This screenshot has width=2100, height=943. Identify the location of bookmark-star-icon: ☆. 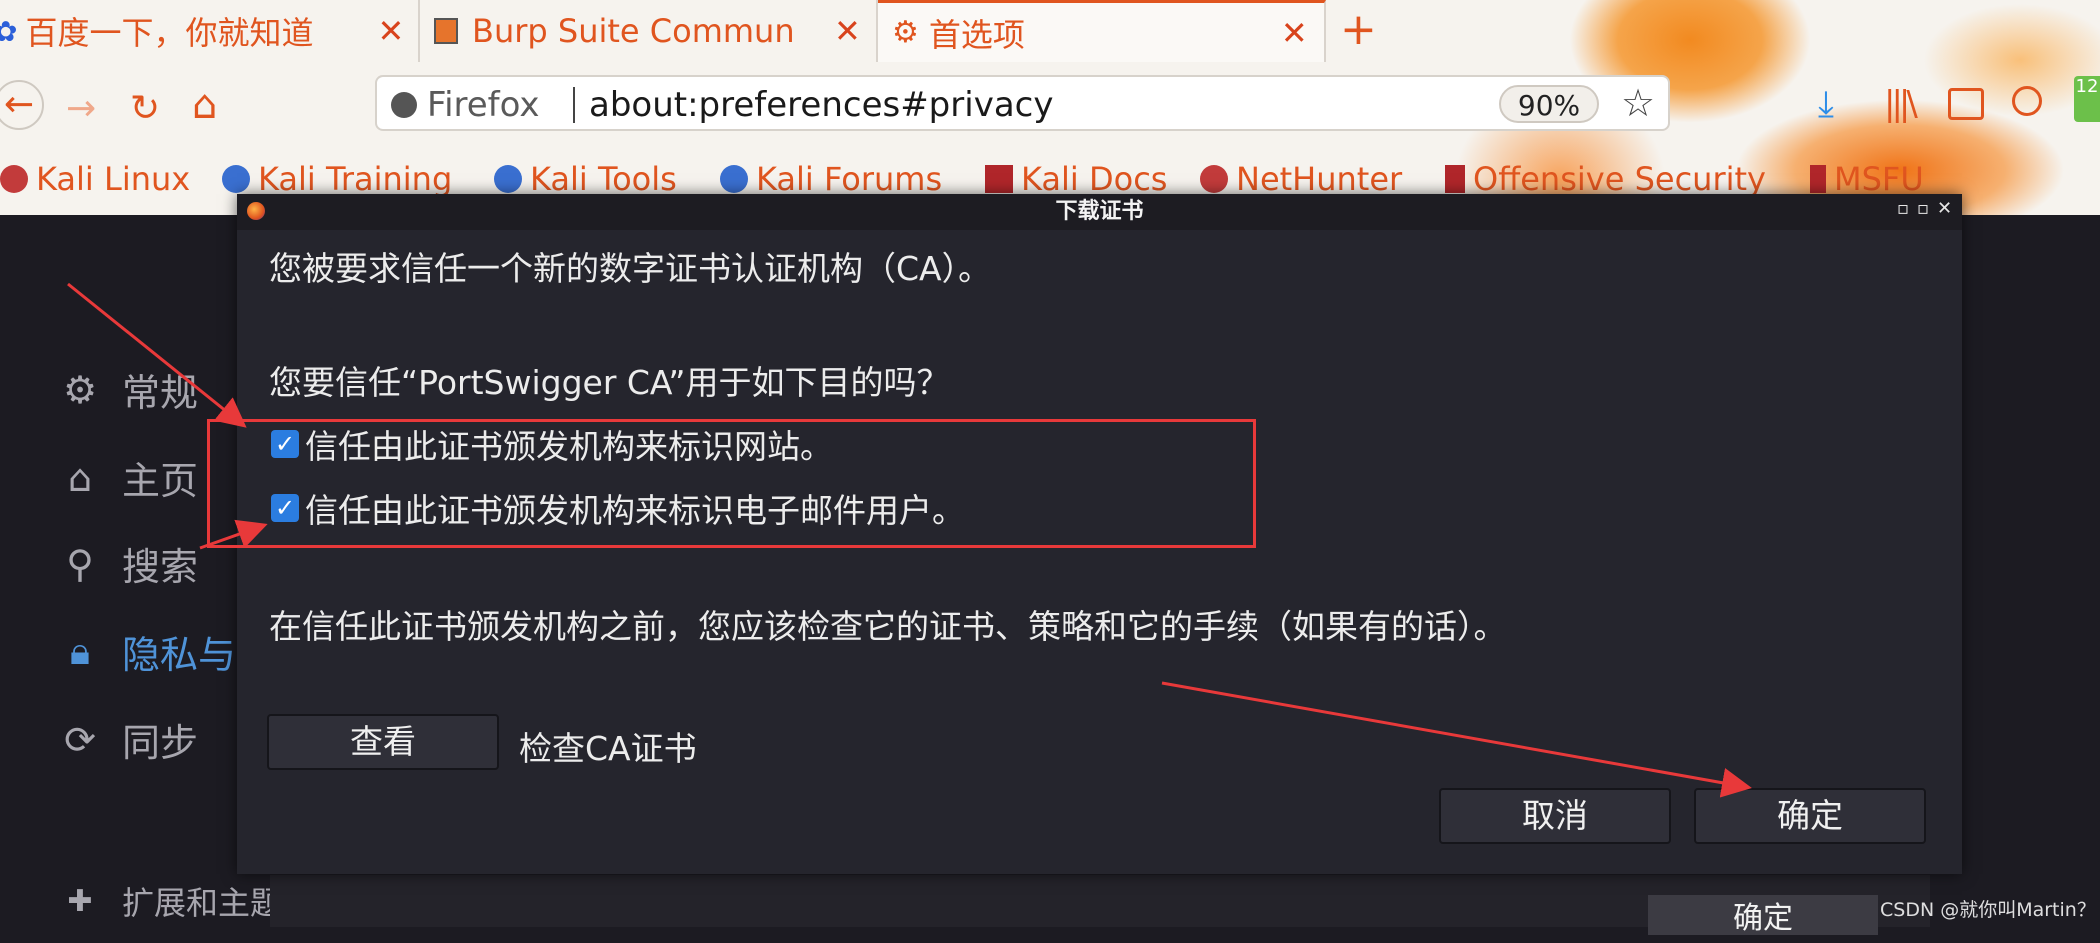
(1638, 103).